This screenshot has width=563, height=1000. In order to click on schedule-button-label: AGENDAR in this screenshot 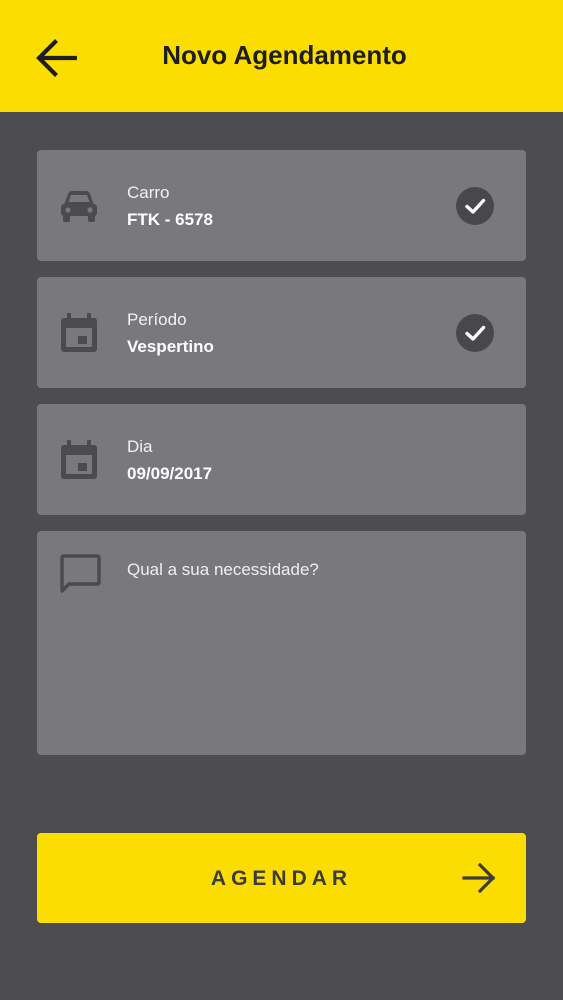, I will do `click(281, 878)`.